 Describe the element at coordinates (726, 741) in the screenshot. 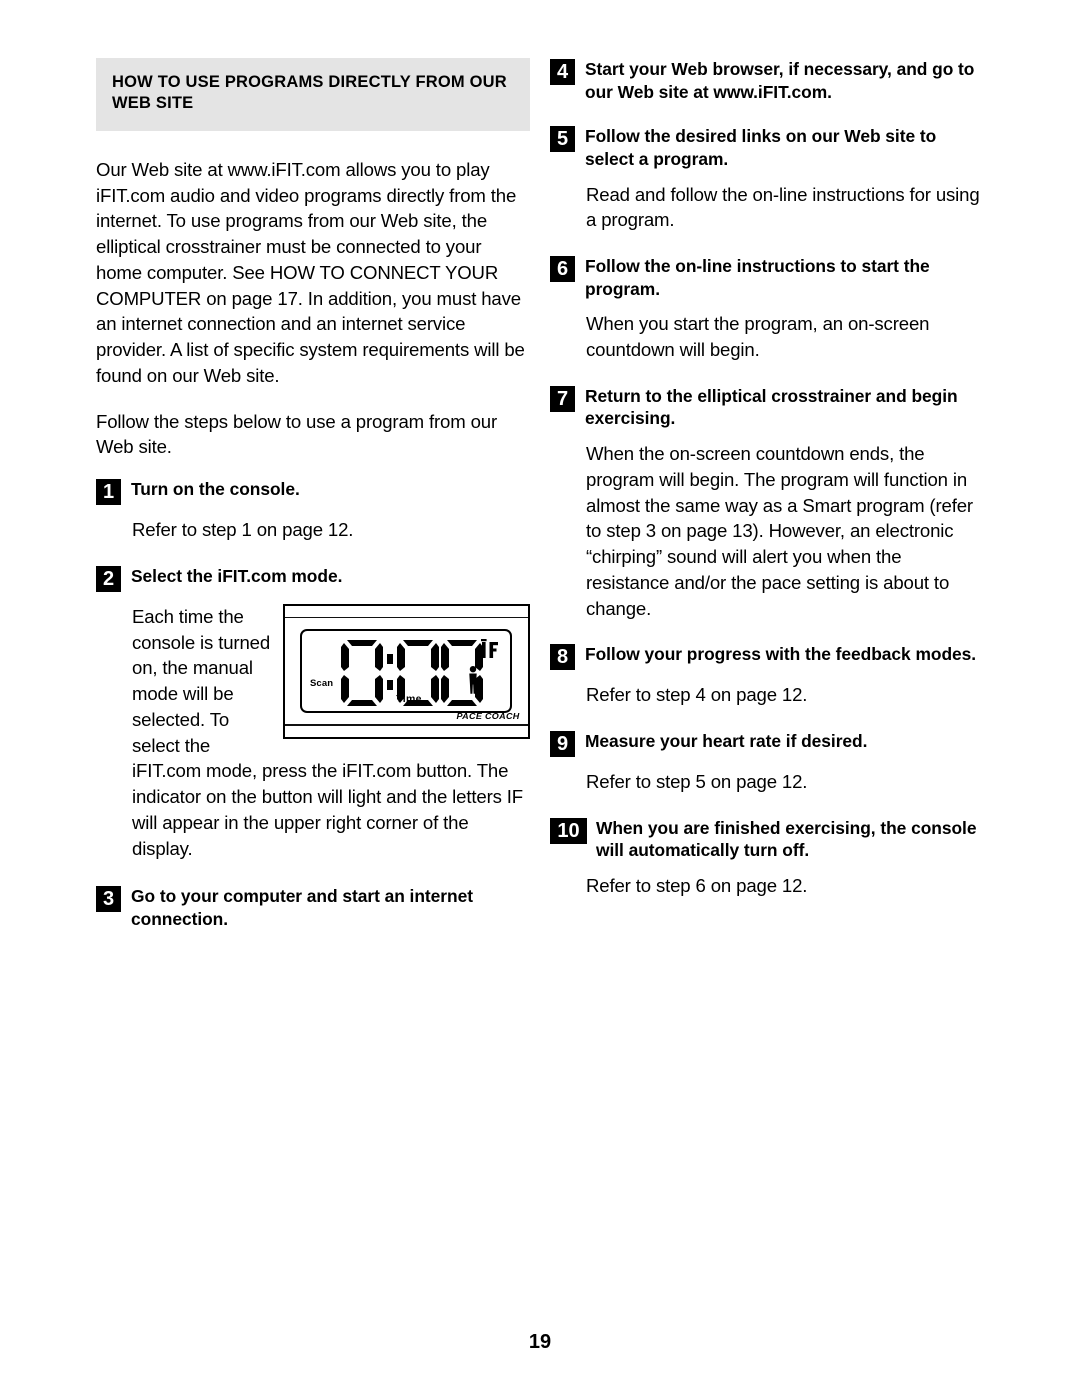

I see `step-title: Measure your heart rate if desired.` at that location.